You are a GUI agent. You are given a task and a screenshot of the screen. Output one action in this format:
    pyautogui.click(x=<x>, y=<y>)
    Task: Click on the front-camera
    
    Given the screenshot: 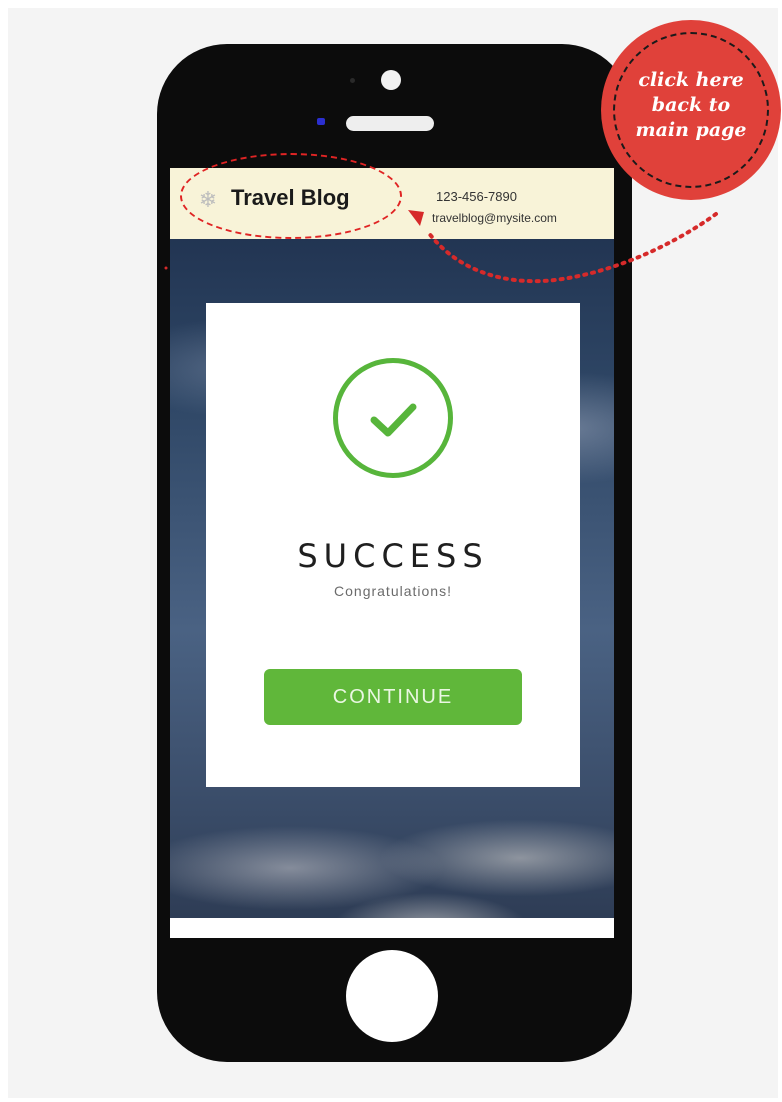 What is the action you would take?
    pyautogui.click(x=391, y=80)
    